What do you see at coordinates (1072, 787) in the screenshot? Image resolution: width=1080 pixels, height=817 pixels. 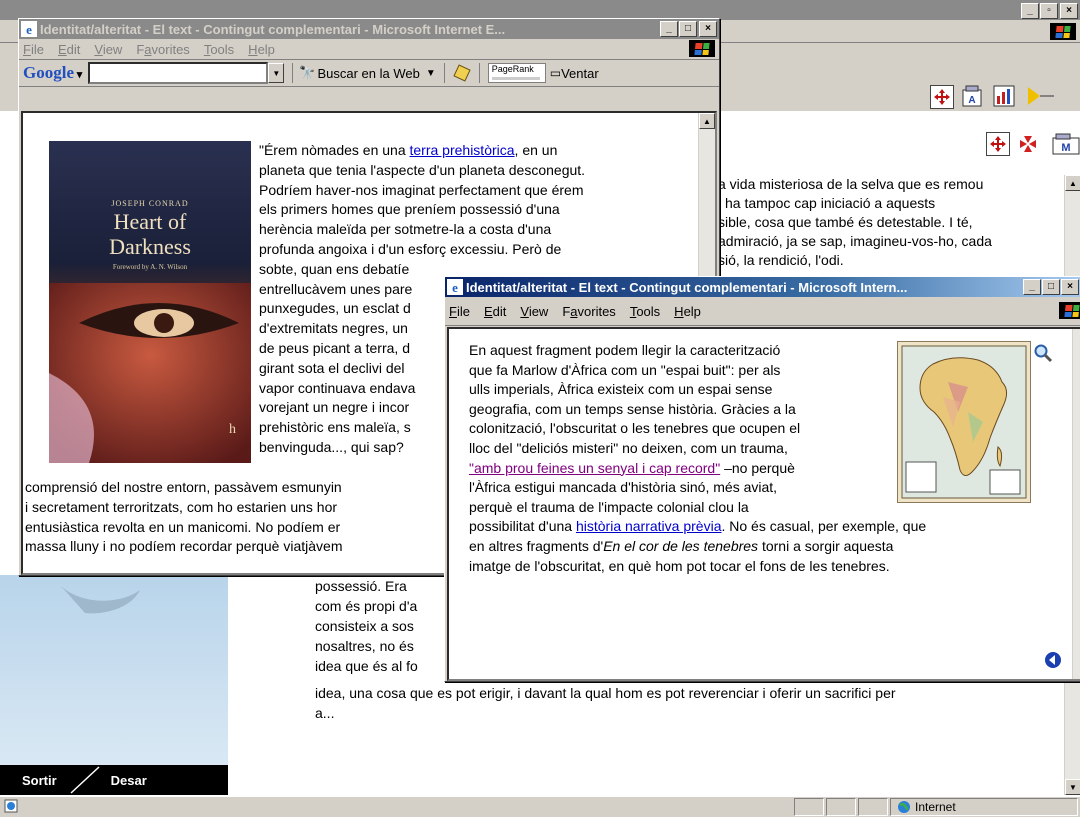 I see `scroll-down-button: ▼` at bounding box center [1072, 787].